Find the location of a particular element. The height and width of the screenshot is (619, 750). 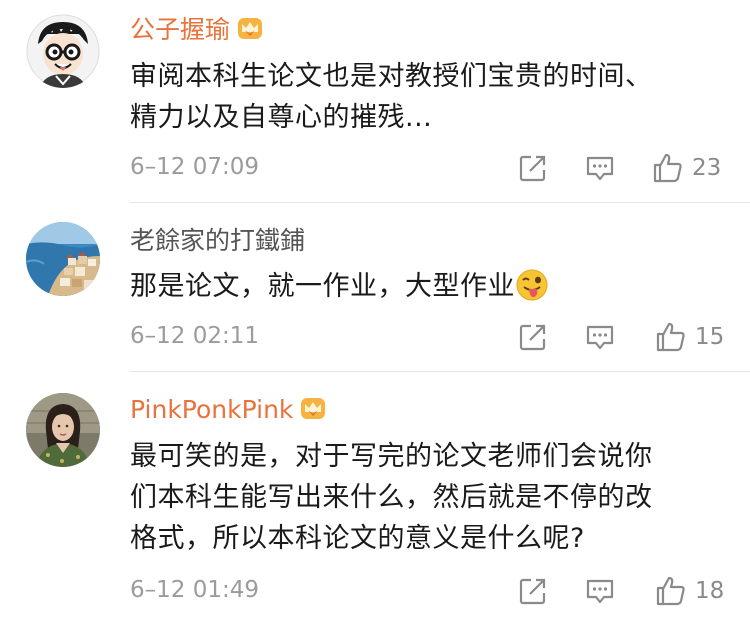

cartoon-glasses-avatar-icon is located at coordinates (63, 51).